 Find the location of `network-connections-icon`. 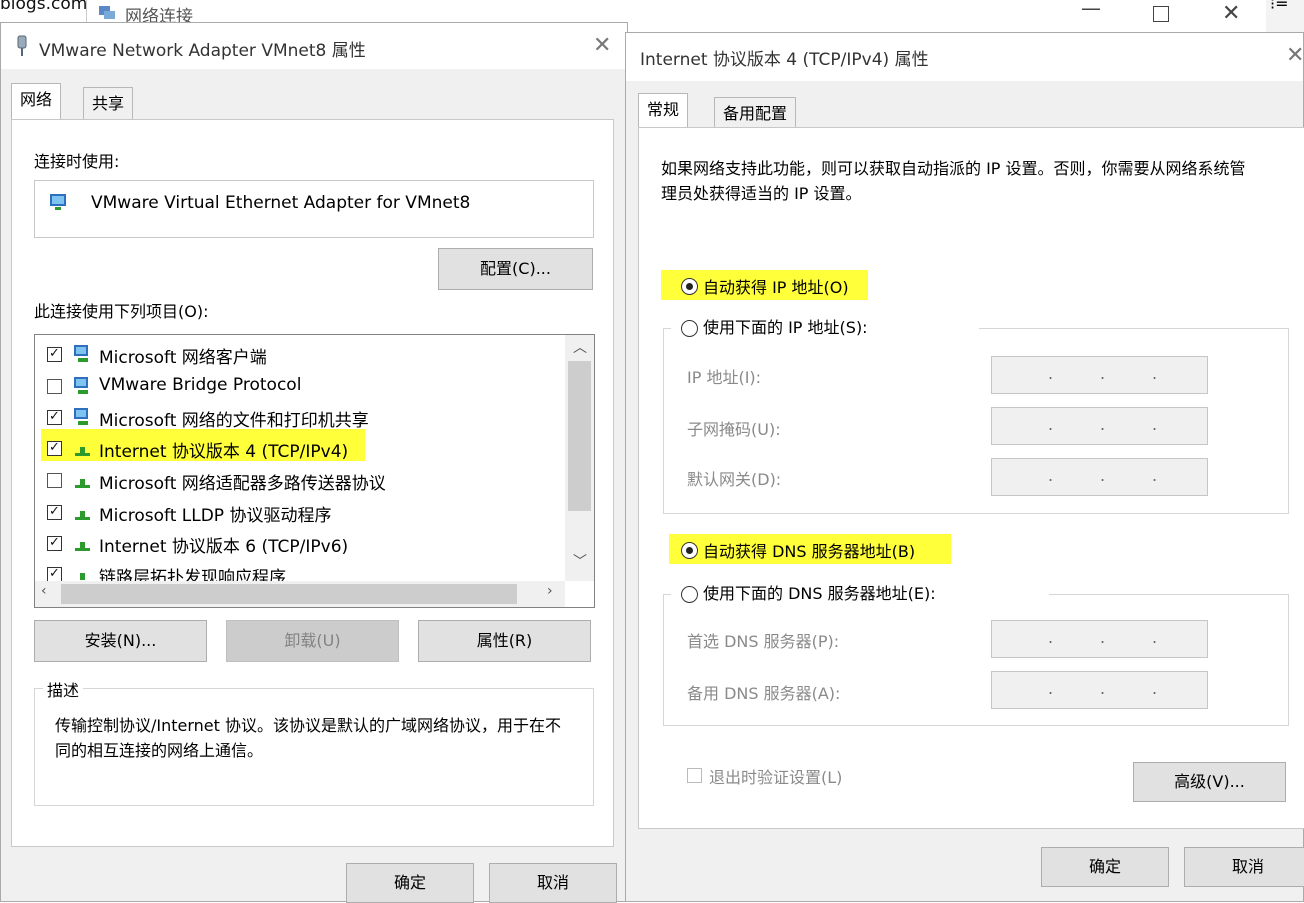

network-connections-icon is located at coordinates (107, 12).